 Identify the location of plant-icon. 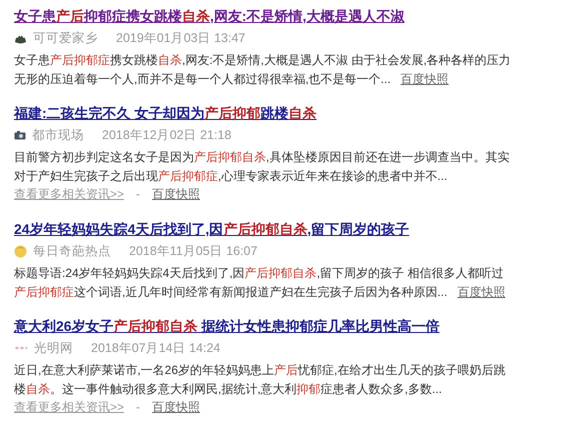
(20, 38).